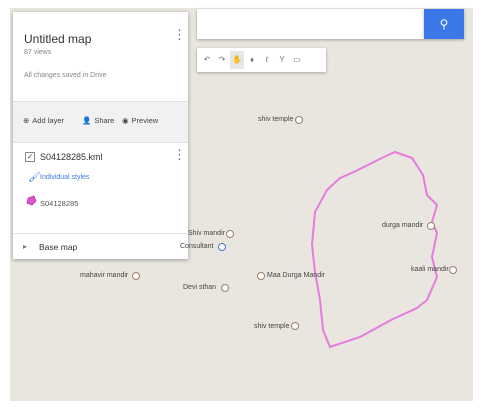 The height and width of the screenshot is (410, 490). What do you see at coordinates (57, 39) in the screenshot?
I see `map-title: Untitled map` at bounding box center [57, 39].